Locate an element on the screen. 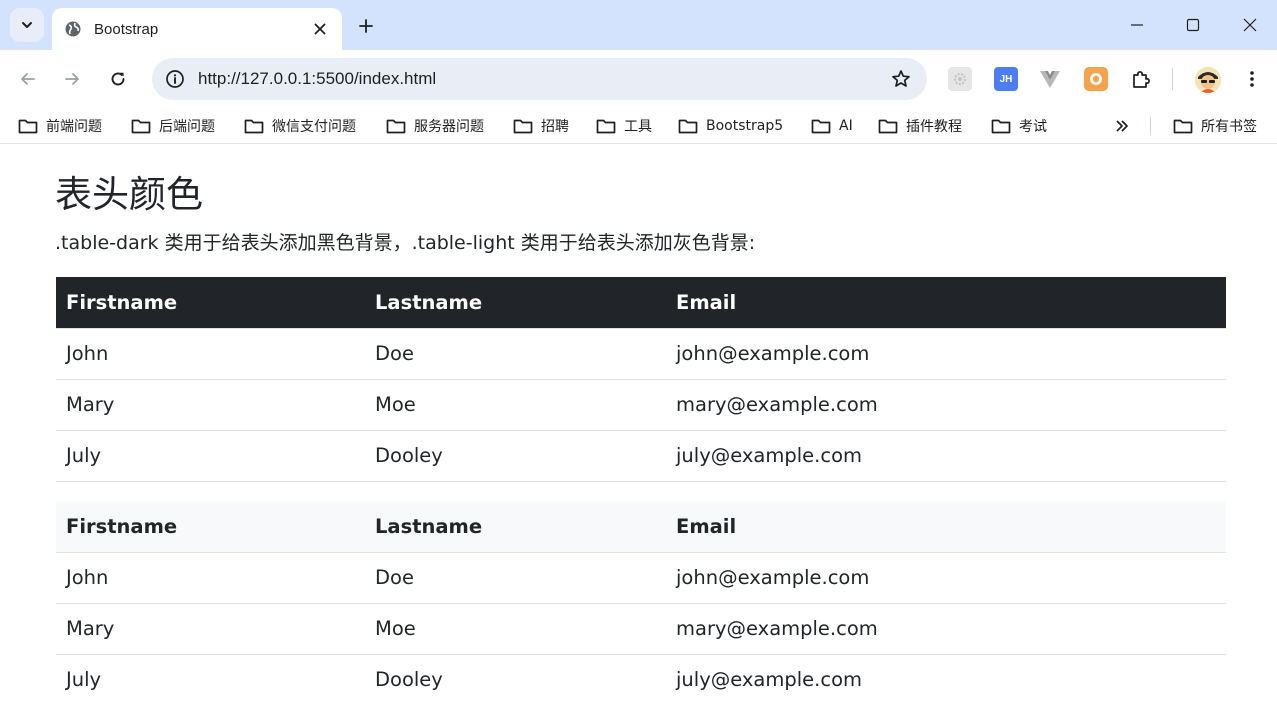 This screenshot has height=704, width=1277. table-header-light: Firstname Lastname Email is located at coordinates (641, 527).